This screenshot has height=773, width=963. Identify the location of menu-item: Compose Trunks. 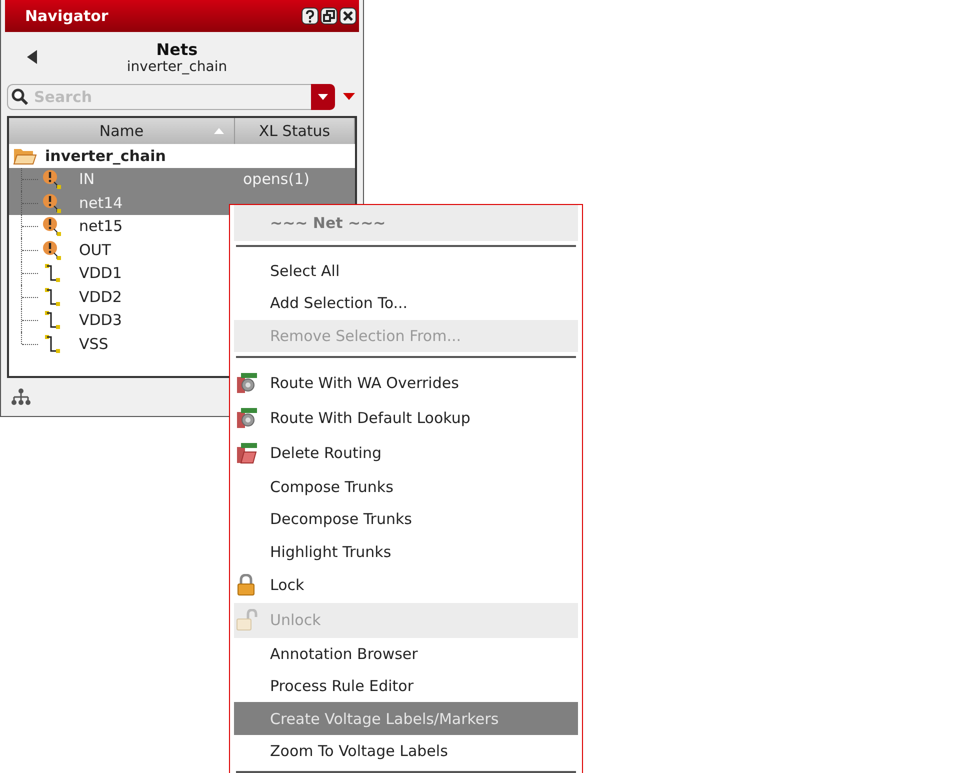
(406, 487).